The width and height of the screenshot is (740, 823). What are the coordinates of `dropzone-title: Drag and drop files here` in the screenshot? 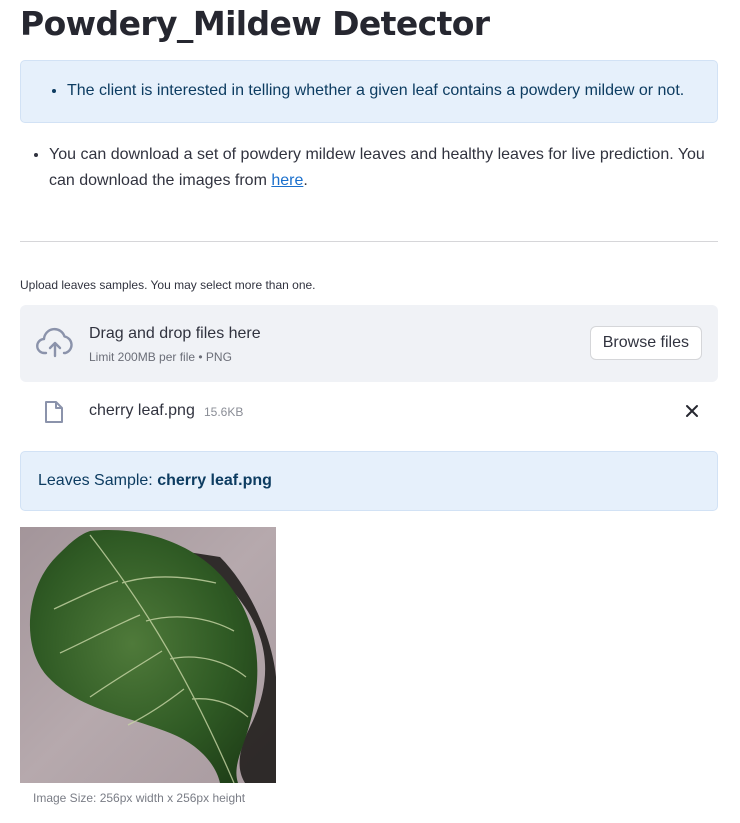 It's located at (175, 333).